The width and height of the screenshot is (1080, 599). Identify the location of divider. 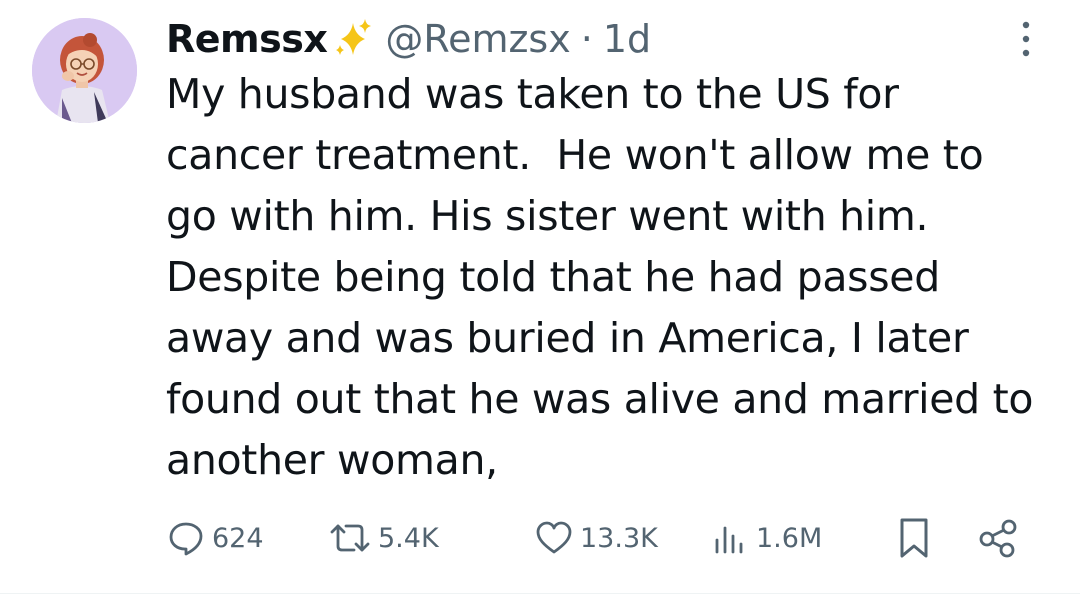
(540, 593).